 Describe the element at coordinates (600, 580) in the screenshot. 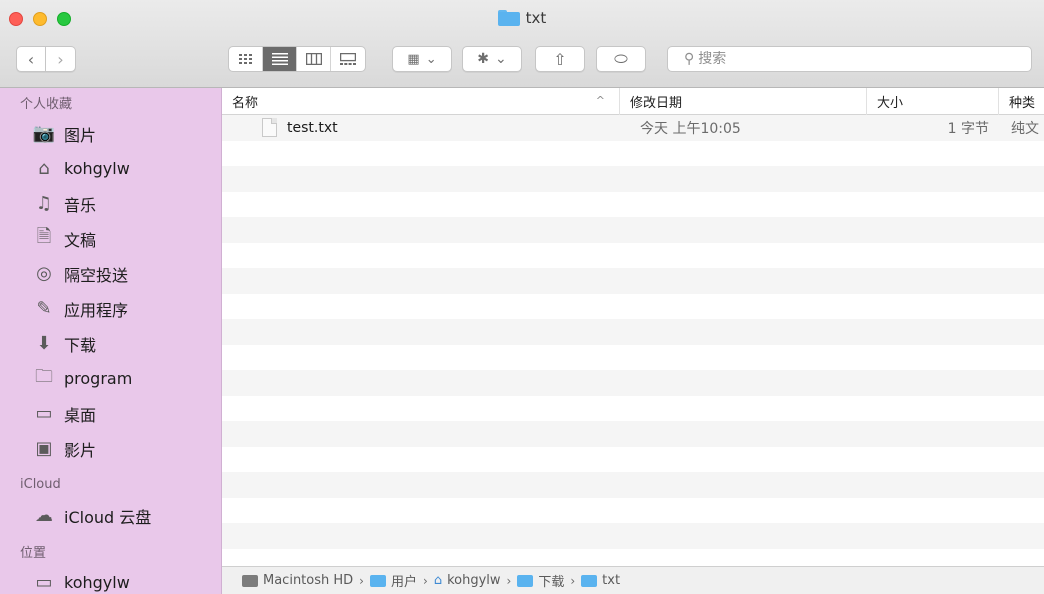

I see `path-item-txt: txt` at that location.